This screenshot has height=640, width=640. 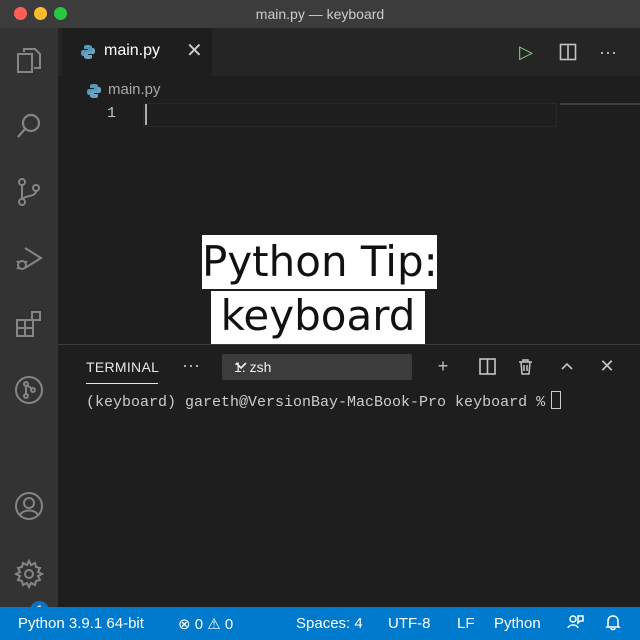 What do you see at coordinates (349, 52) in the screenshot?
I see `editor-tab-bar: main.py ✕ ▷ ···` at bounding box center [349, 52].